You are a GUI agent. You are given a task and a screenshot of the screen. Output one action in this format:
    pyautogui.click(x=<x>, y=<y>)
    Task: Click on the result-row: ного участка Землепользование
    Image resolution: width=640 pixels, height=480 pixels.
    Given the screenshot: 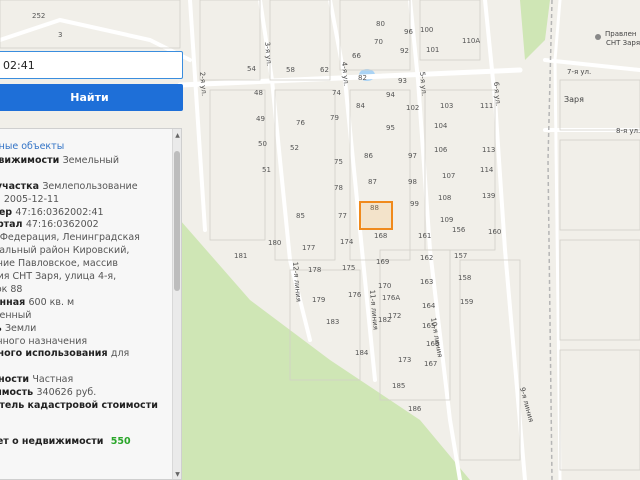 What is the action you would take?
    pyautogui.click(x=88, y=187)
    